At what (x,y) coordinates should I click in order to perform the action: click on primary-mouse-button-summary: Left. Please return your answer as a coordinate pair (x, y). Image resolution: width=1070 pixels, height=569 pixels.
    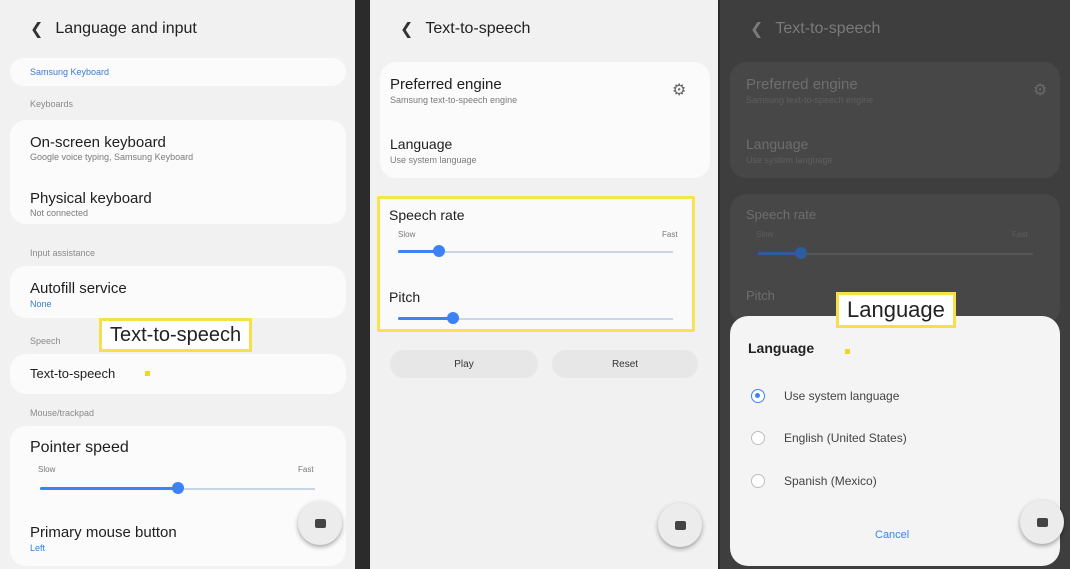
    Looking at the image, I should click on (38, 548).